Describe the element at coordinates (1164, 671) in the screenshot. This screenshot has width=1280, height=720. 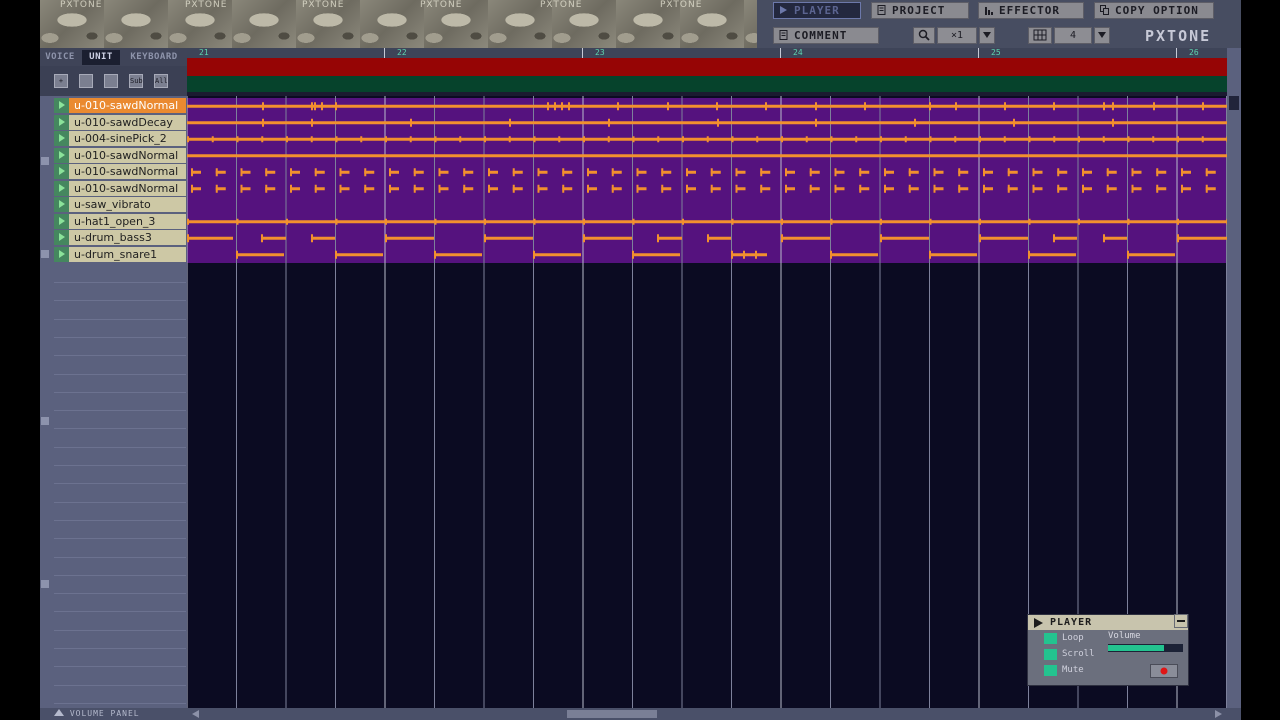
I see `record-button` at that location.